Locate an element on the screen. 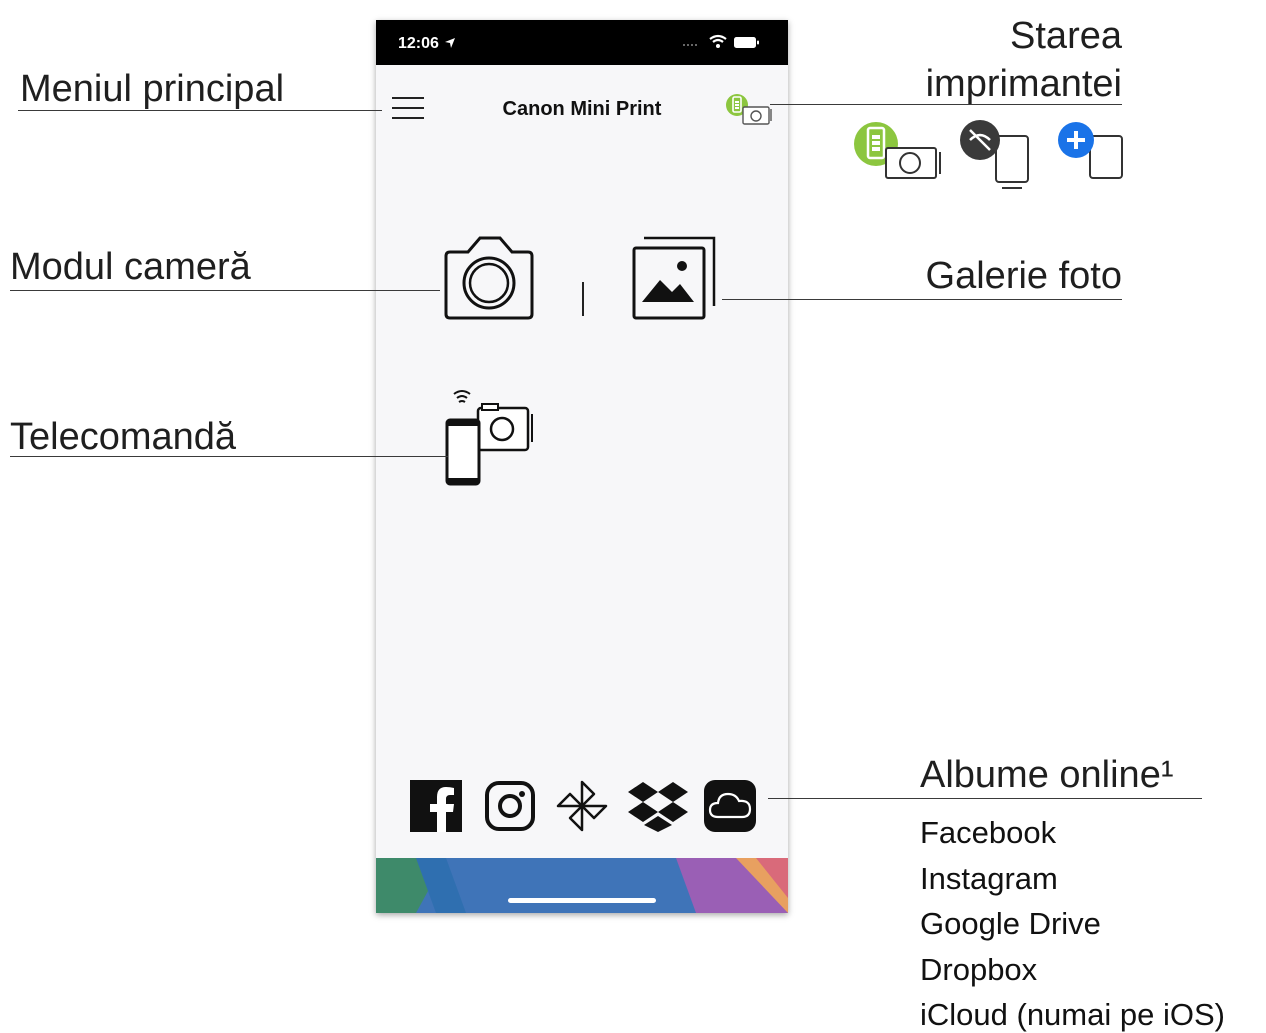  callout-photo-gallery: Galerie foto is located at coordinates (1023, 276).